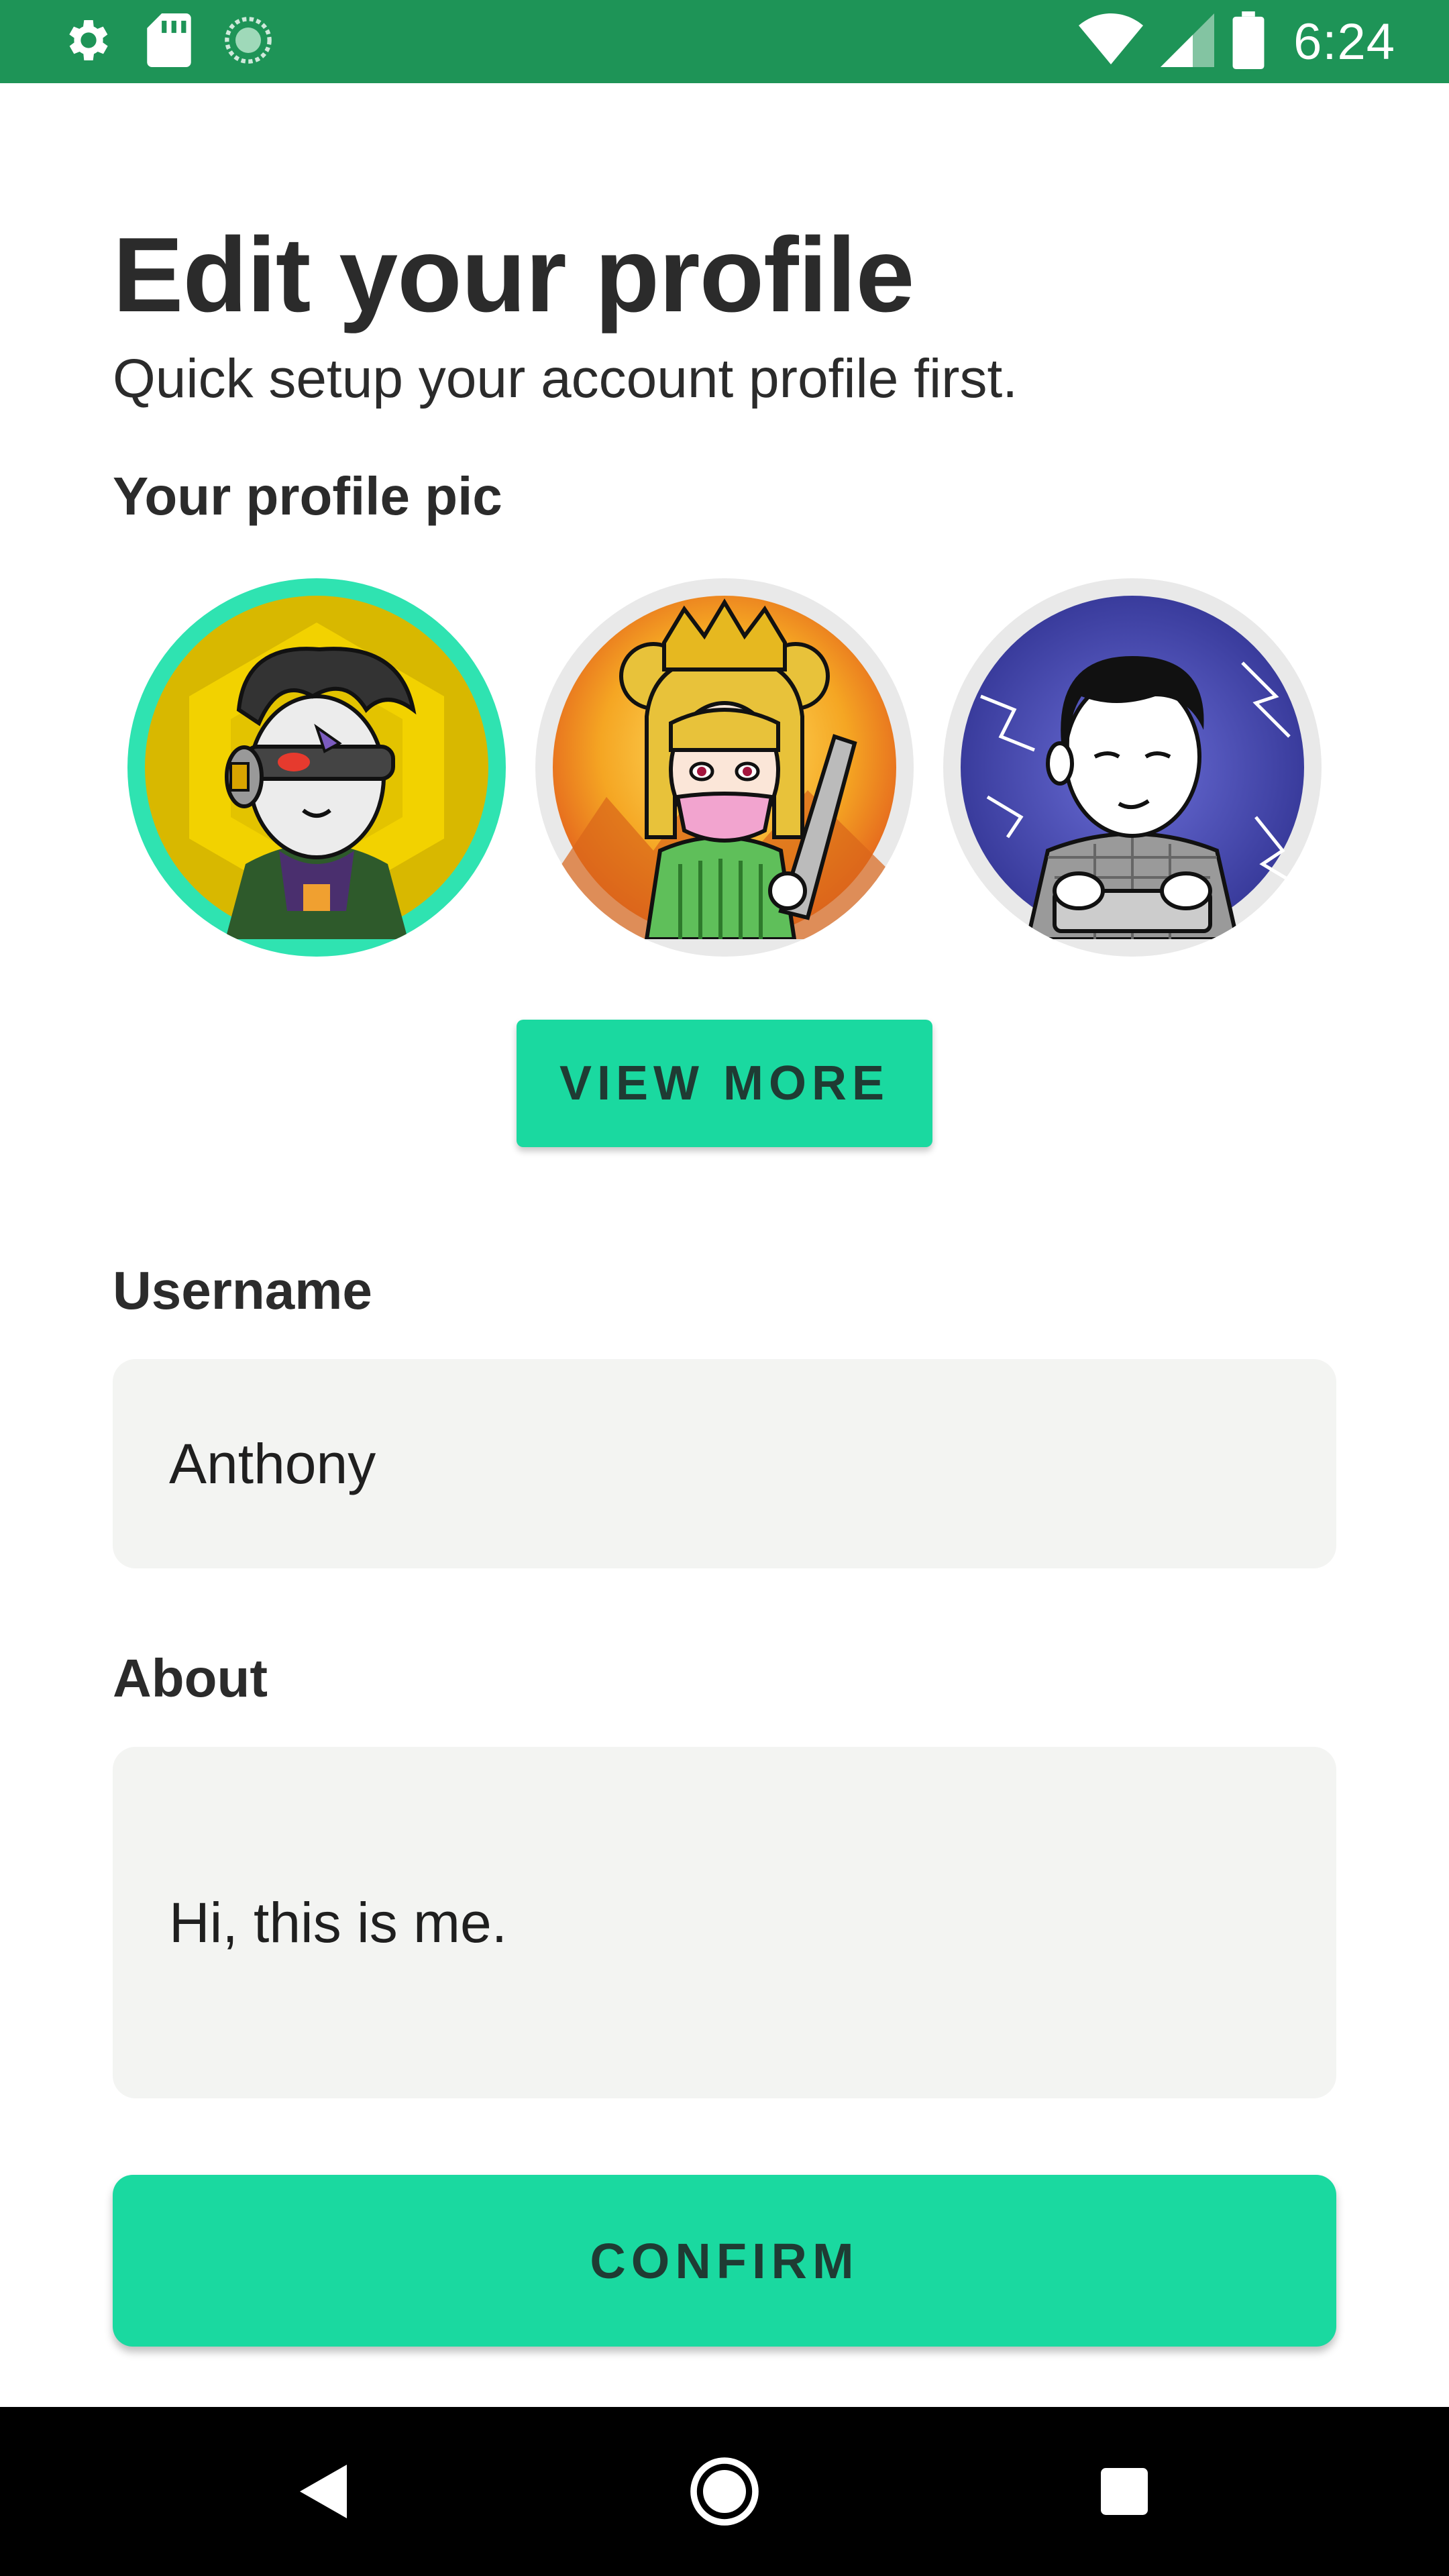  Describe the element at coordinates (1188, 41) in the screenshot. I see `cell-signal-icon` at that location.